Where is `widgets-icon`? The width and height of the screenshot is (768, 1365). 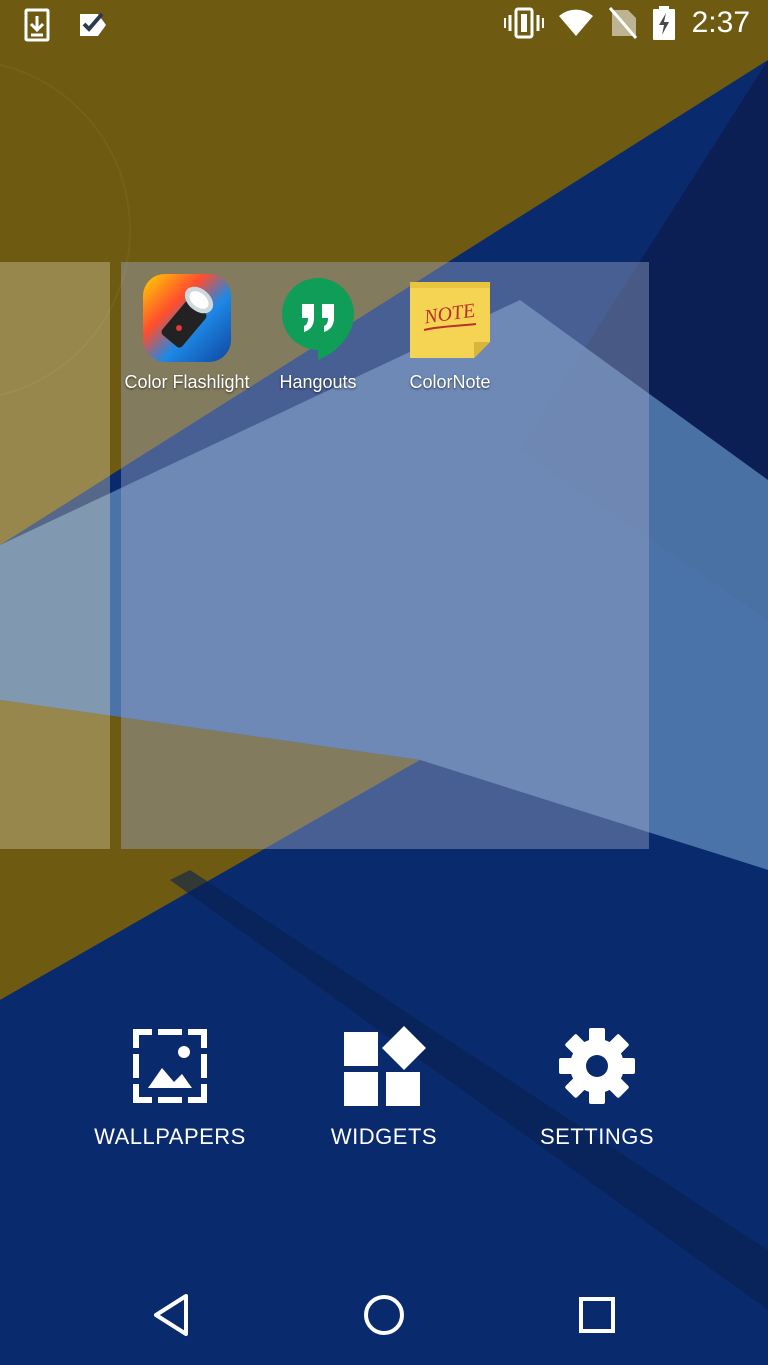 widgets-icon is located at coordinates (385, 1066).